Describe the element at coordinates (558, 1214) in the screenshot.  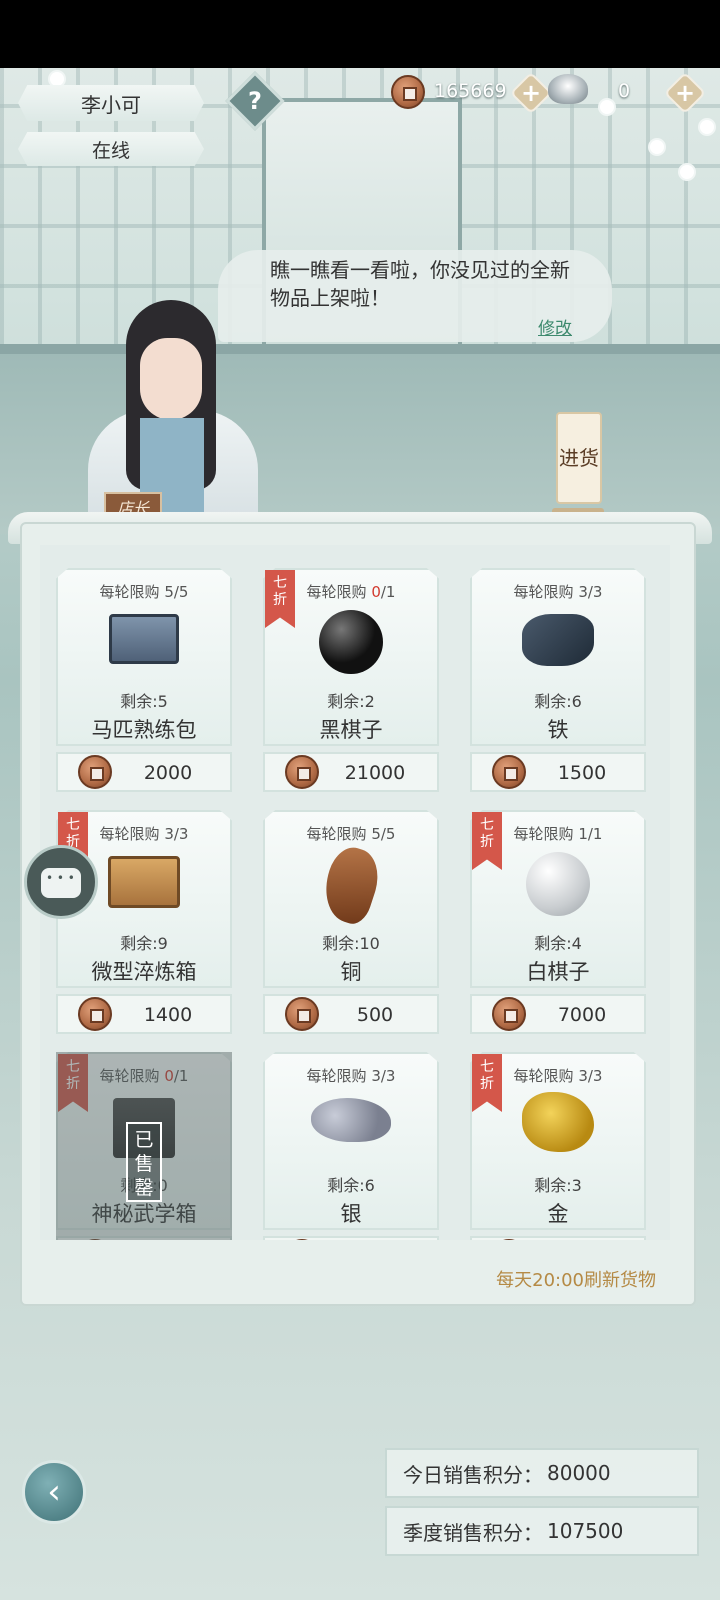
I see `item-name: 金` at that location.